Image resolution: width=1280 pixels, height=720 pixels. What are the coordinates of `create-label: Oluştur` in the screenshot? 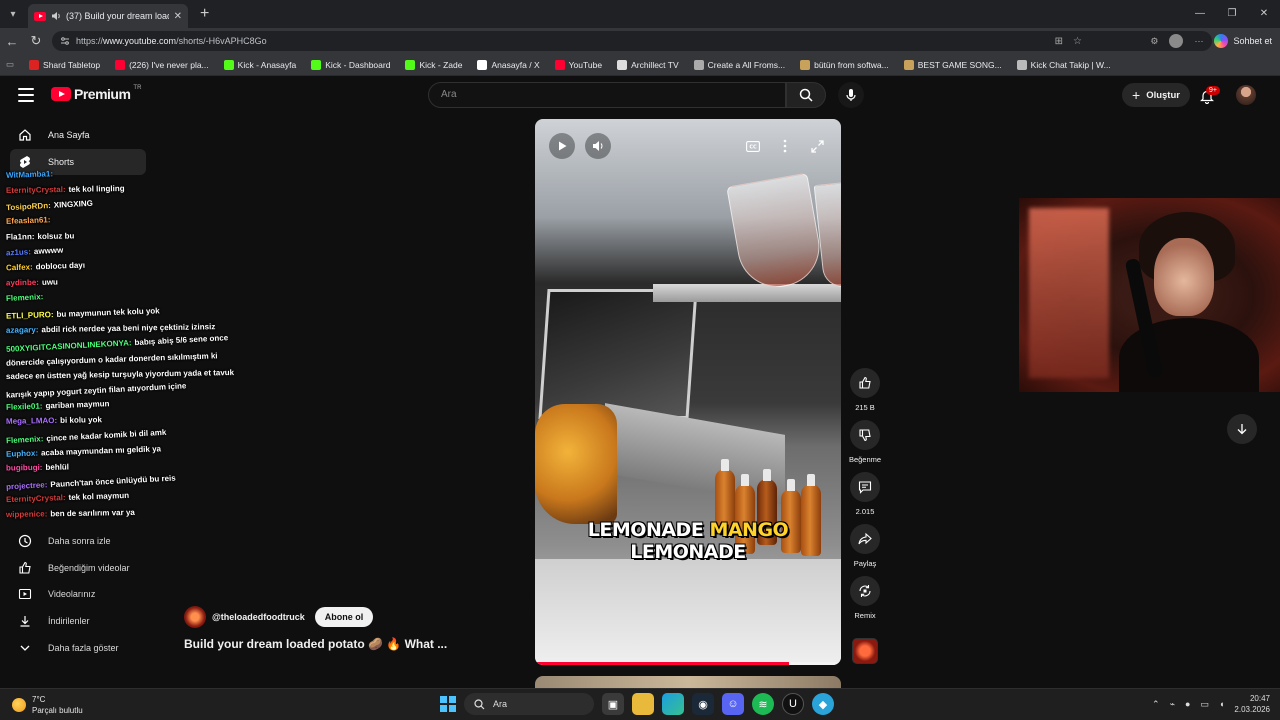 It's located at (1163, 95).